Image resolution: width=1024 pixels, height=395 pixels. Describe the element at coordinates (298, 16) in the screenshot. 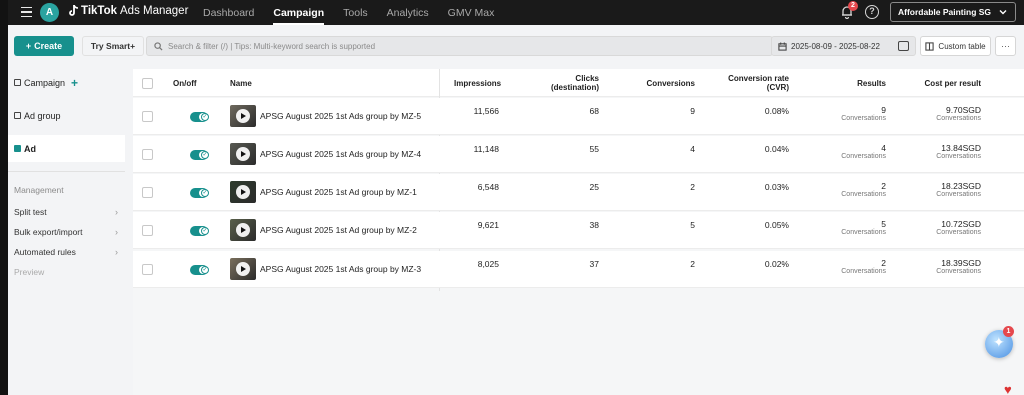

I see `nav-campaign: Campaign` at that location.